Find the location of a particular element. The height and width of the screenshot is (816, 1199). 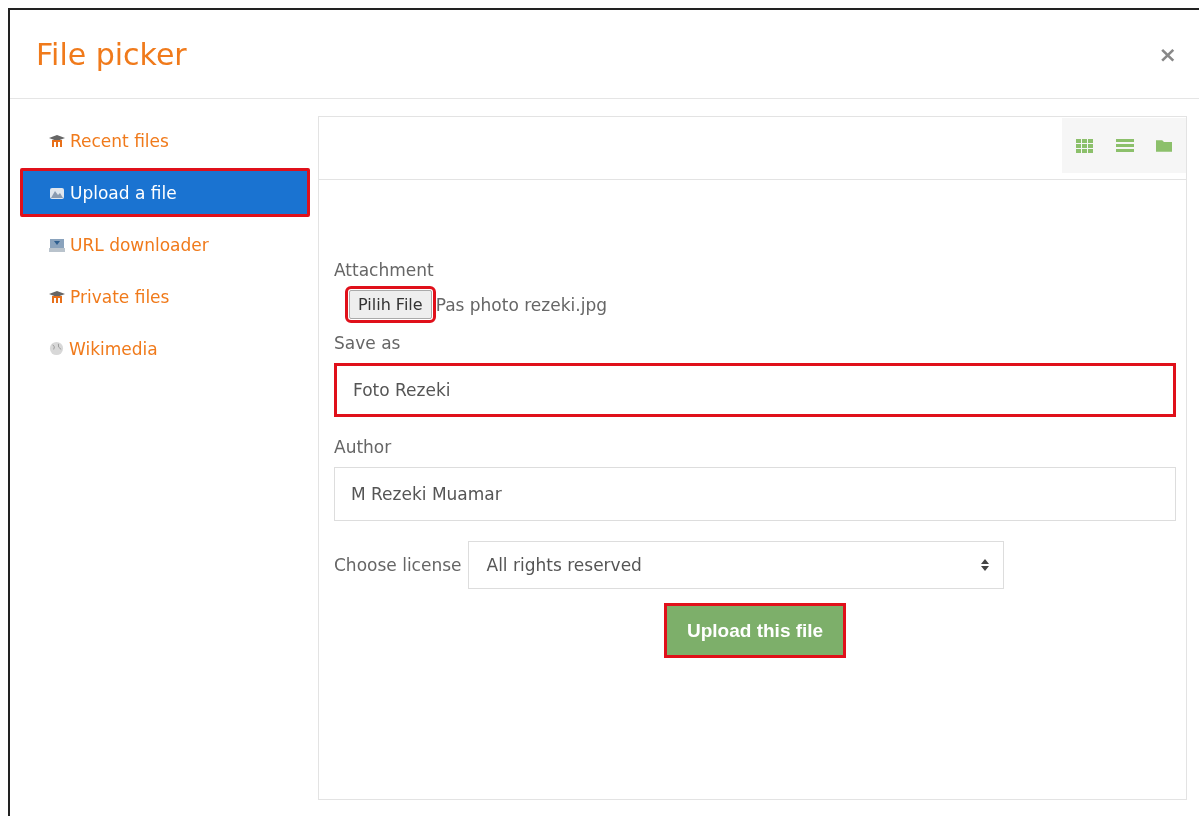

sidebar-item: Upload a file is located at coordinates (165, 192).